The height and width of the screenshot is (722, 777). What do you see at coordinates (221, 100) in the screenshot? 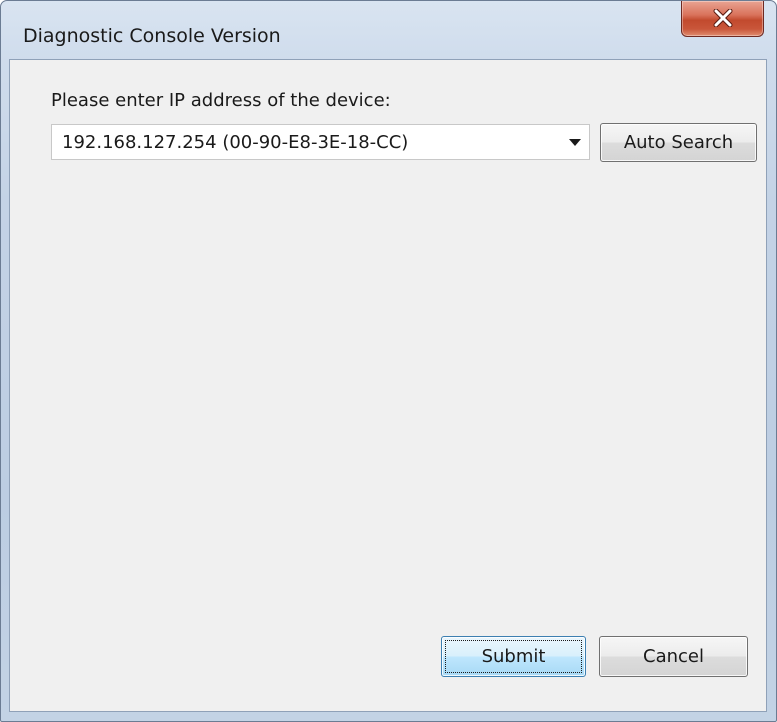
I see `ip-prompt-label: Please enter IP address of the device:` at bounding box center [221, 100].